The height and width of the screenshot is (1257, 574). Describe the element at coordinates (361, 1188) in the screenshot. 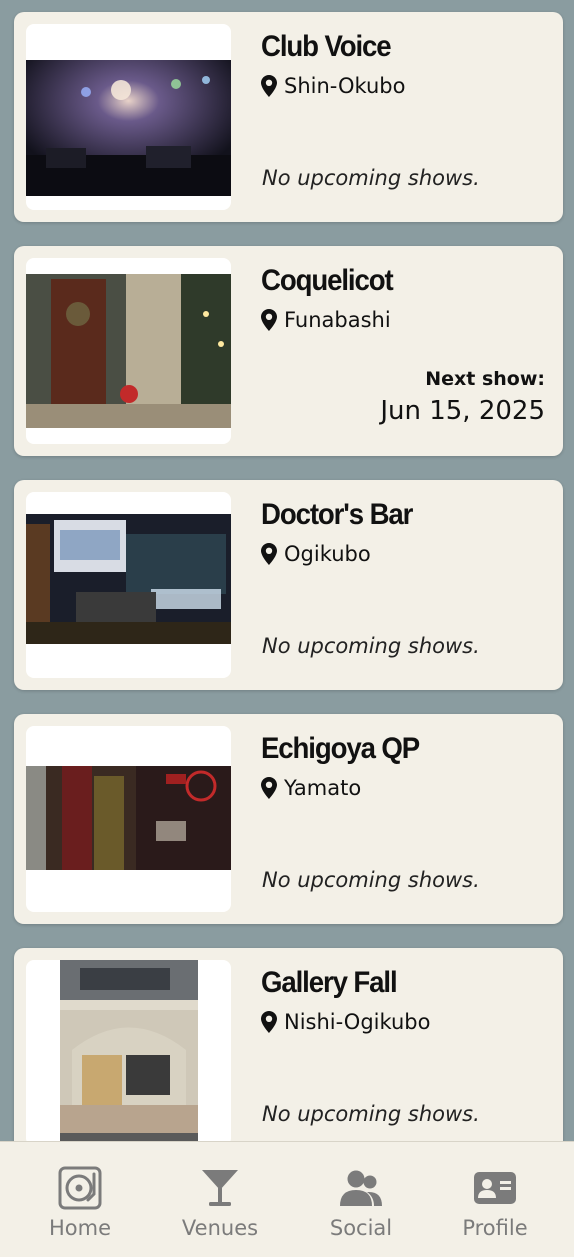

I see `users-icon` at that location.